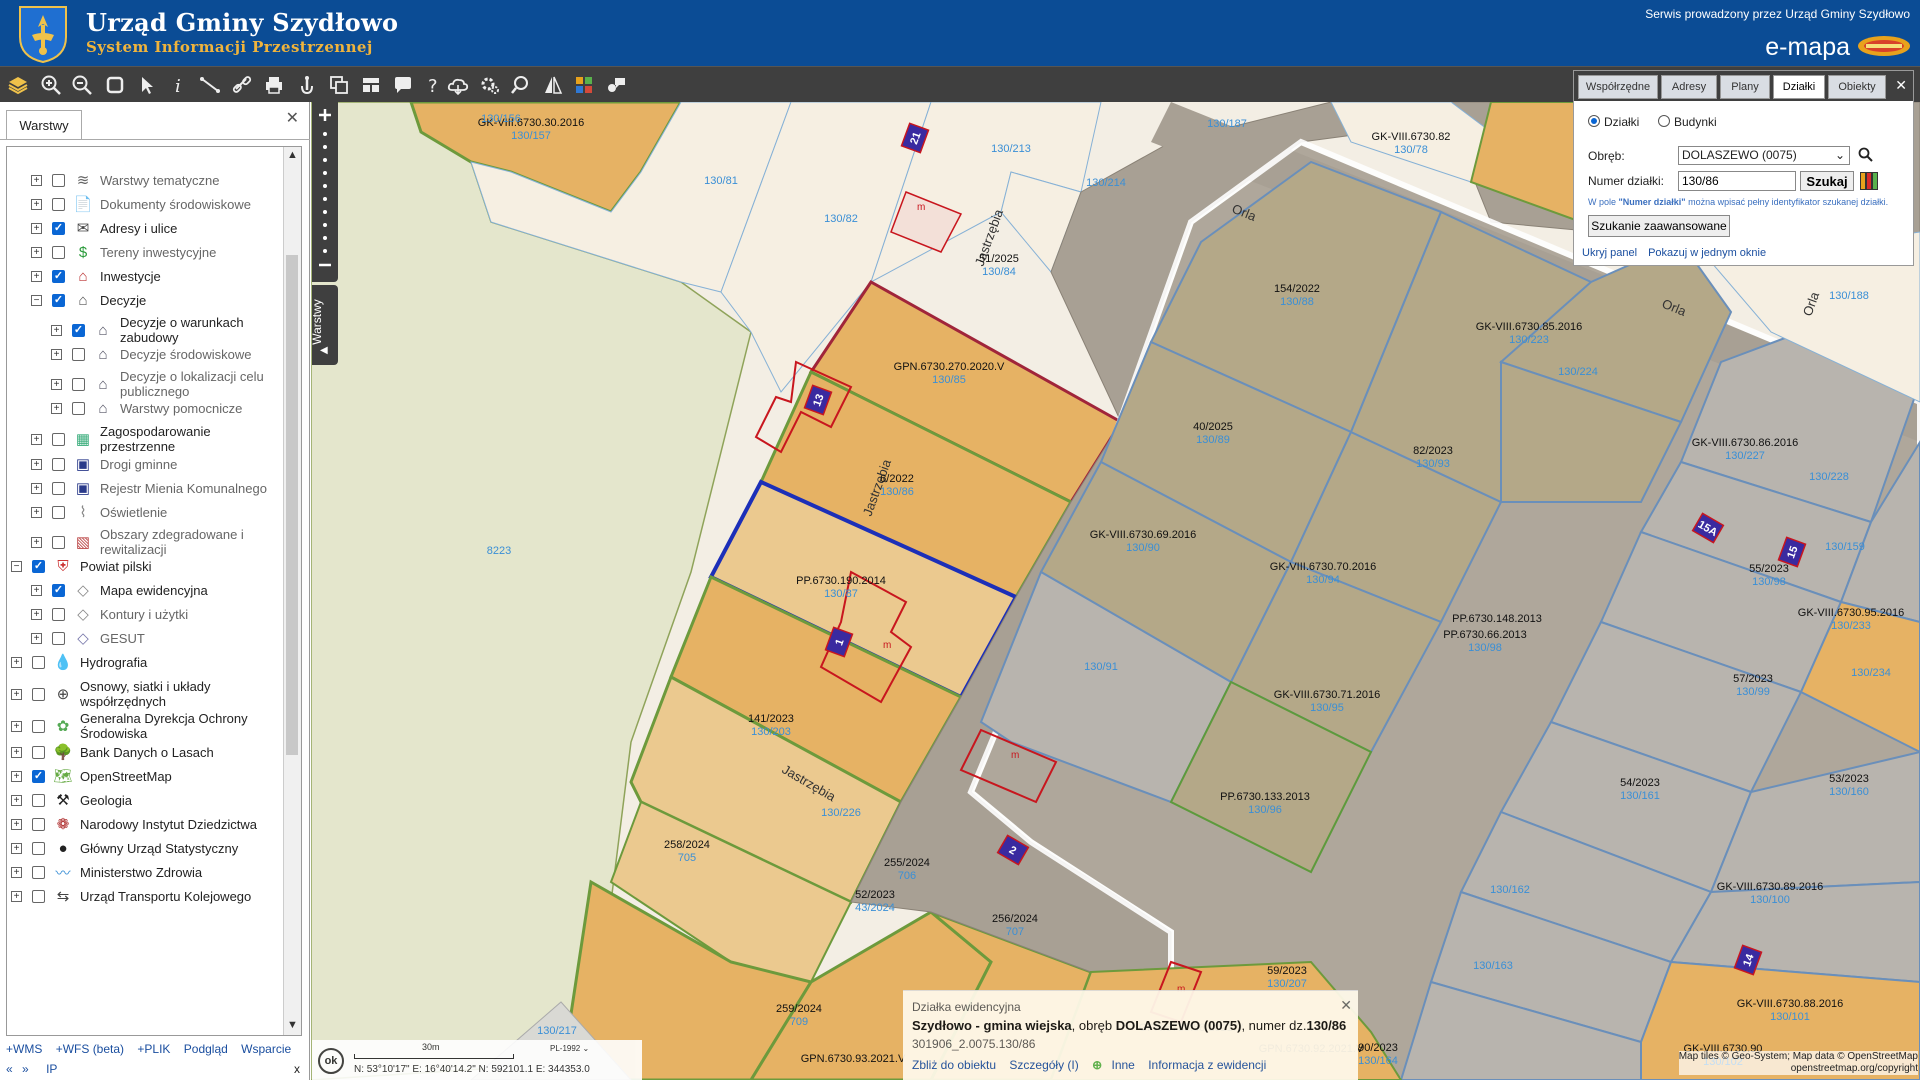 This screenshot has width=1920, height=1080. Describe the element at coordinates (325, 192) in the screenshot. I see `zoom-slider` at that location.